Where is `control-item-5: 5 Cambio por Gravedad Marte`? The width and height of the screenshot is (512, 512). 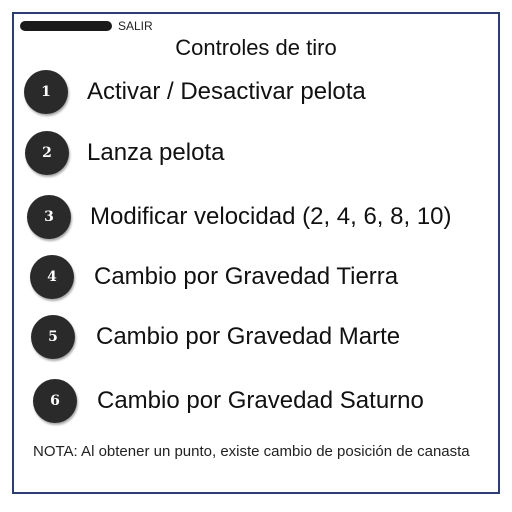
control-item-5: 5 Cambio por Gravedad Marte is located at coordinates (215, 337).